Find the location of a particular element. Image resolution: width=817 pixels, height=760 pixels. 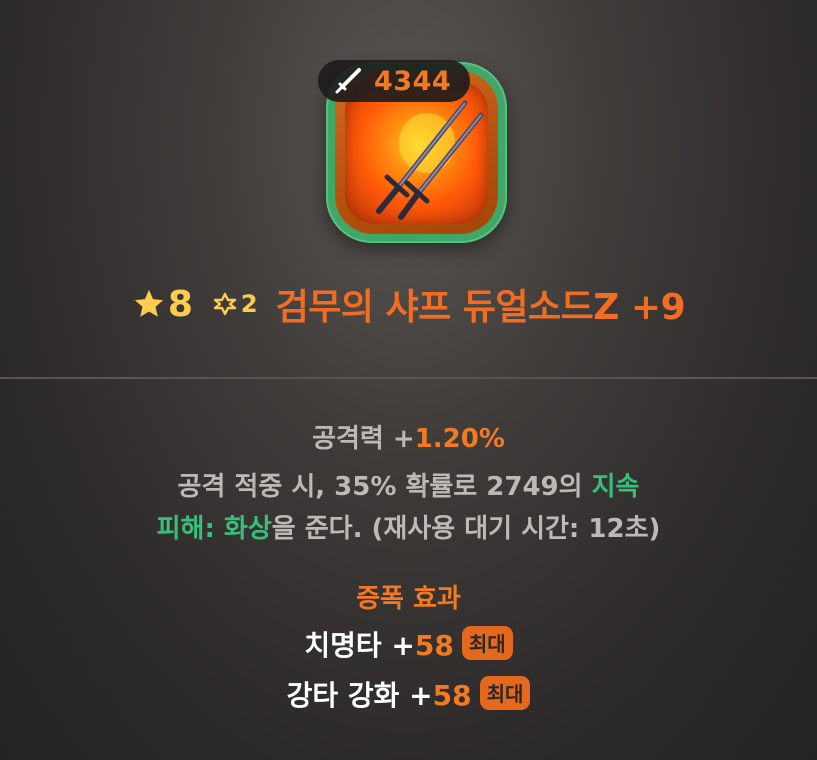

power-badge: 4344 is located at coordinates (394, 81).